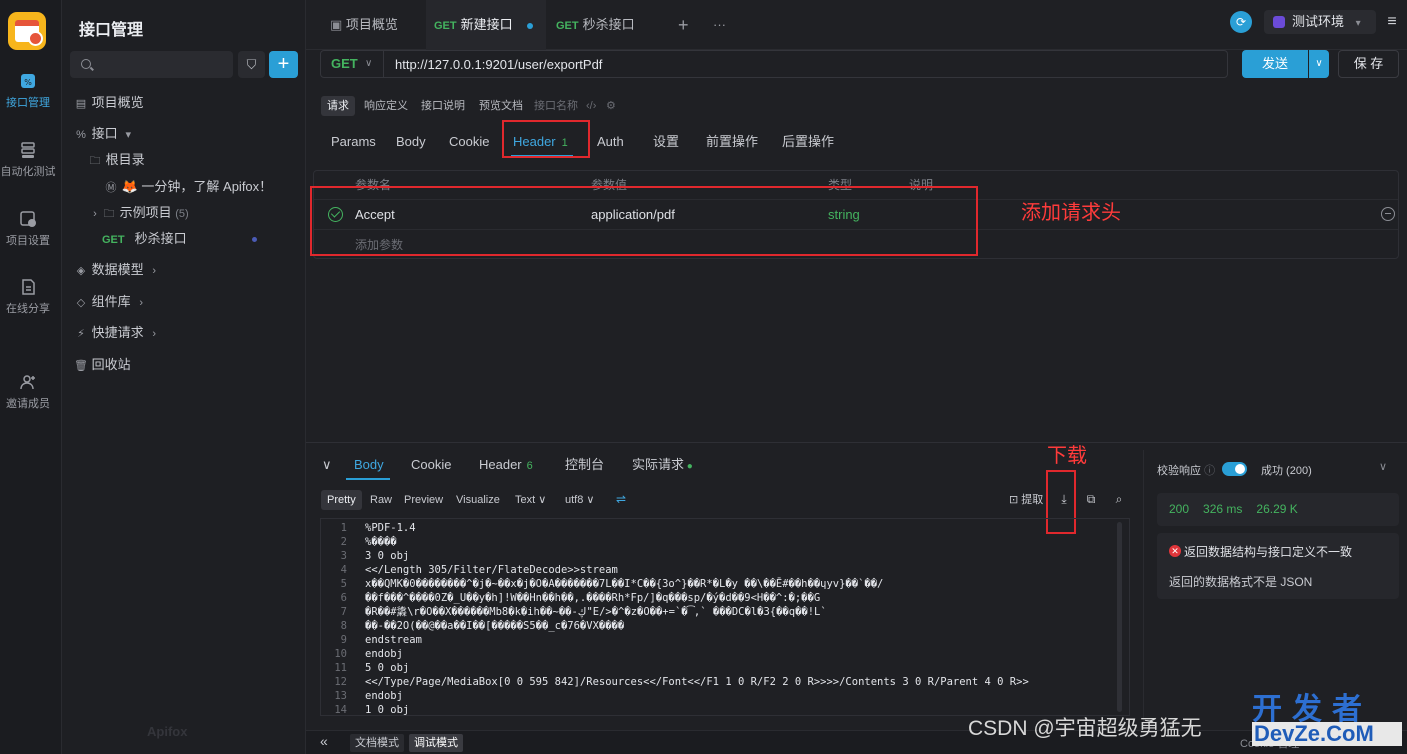 Image resolution: width=1407 pixels, height=754 pixels. I want to click on watermark-bottom: DevZe.CoM, so click(1327, 734).